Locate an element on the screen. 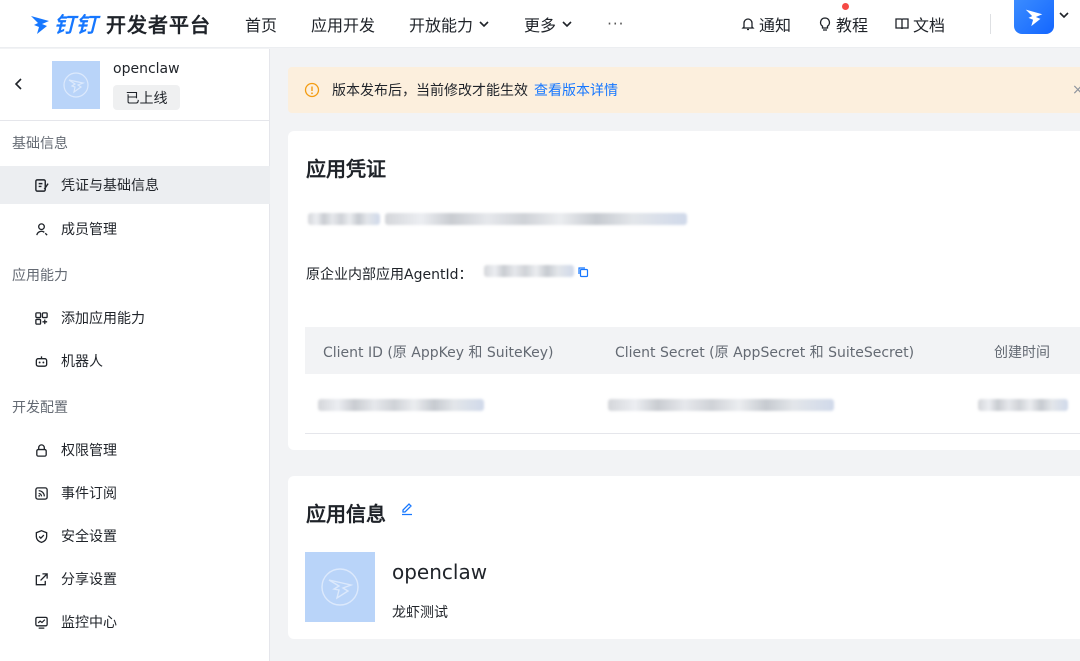 Image resolution: width=1080 pixels, height=661 pixels. app-thumbnail is located at coordinates (76, 85).